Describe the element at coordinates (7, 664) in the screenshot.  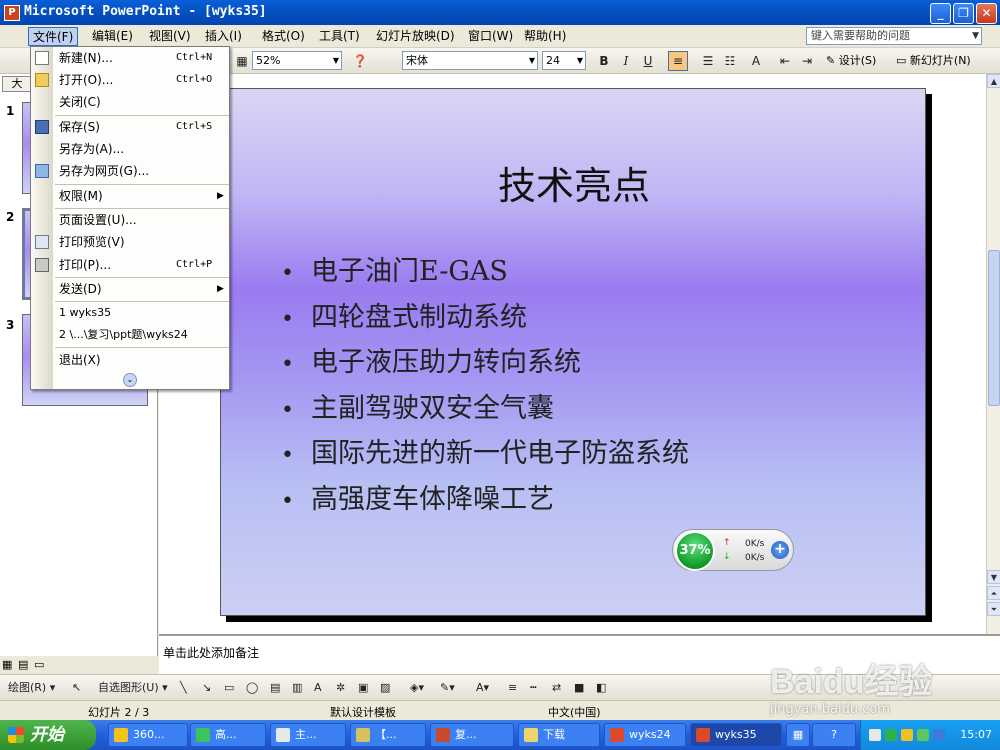
I see `normal-view-icon: ▦` at that location.